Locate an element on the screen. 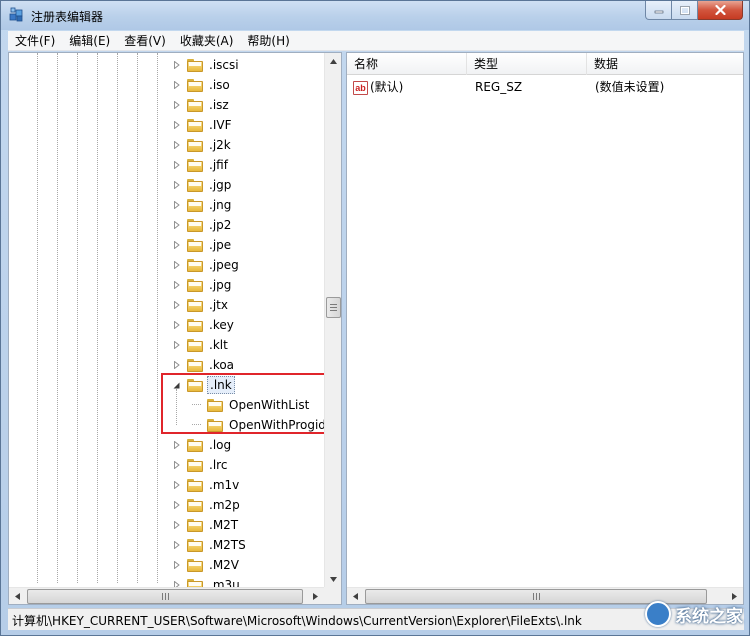 Image resolution: width=750 pixels, height=636 pixels. value-row: ab (默认) REG_SZ (数值未设置) is located at coordinates (545, 87).